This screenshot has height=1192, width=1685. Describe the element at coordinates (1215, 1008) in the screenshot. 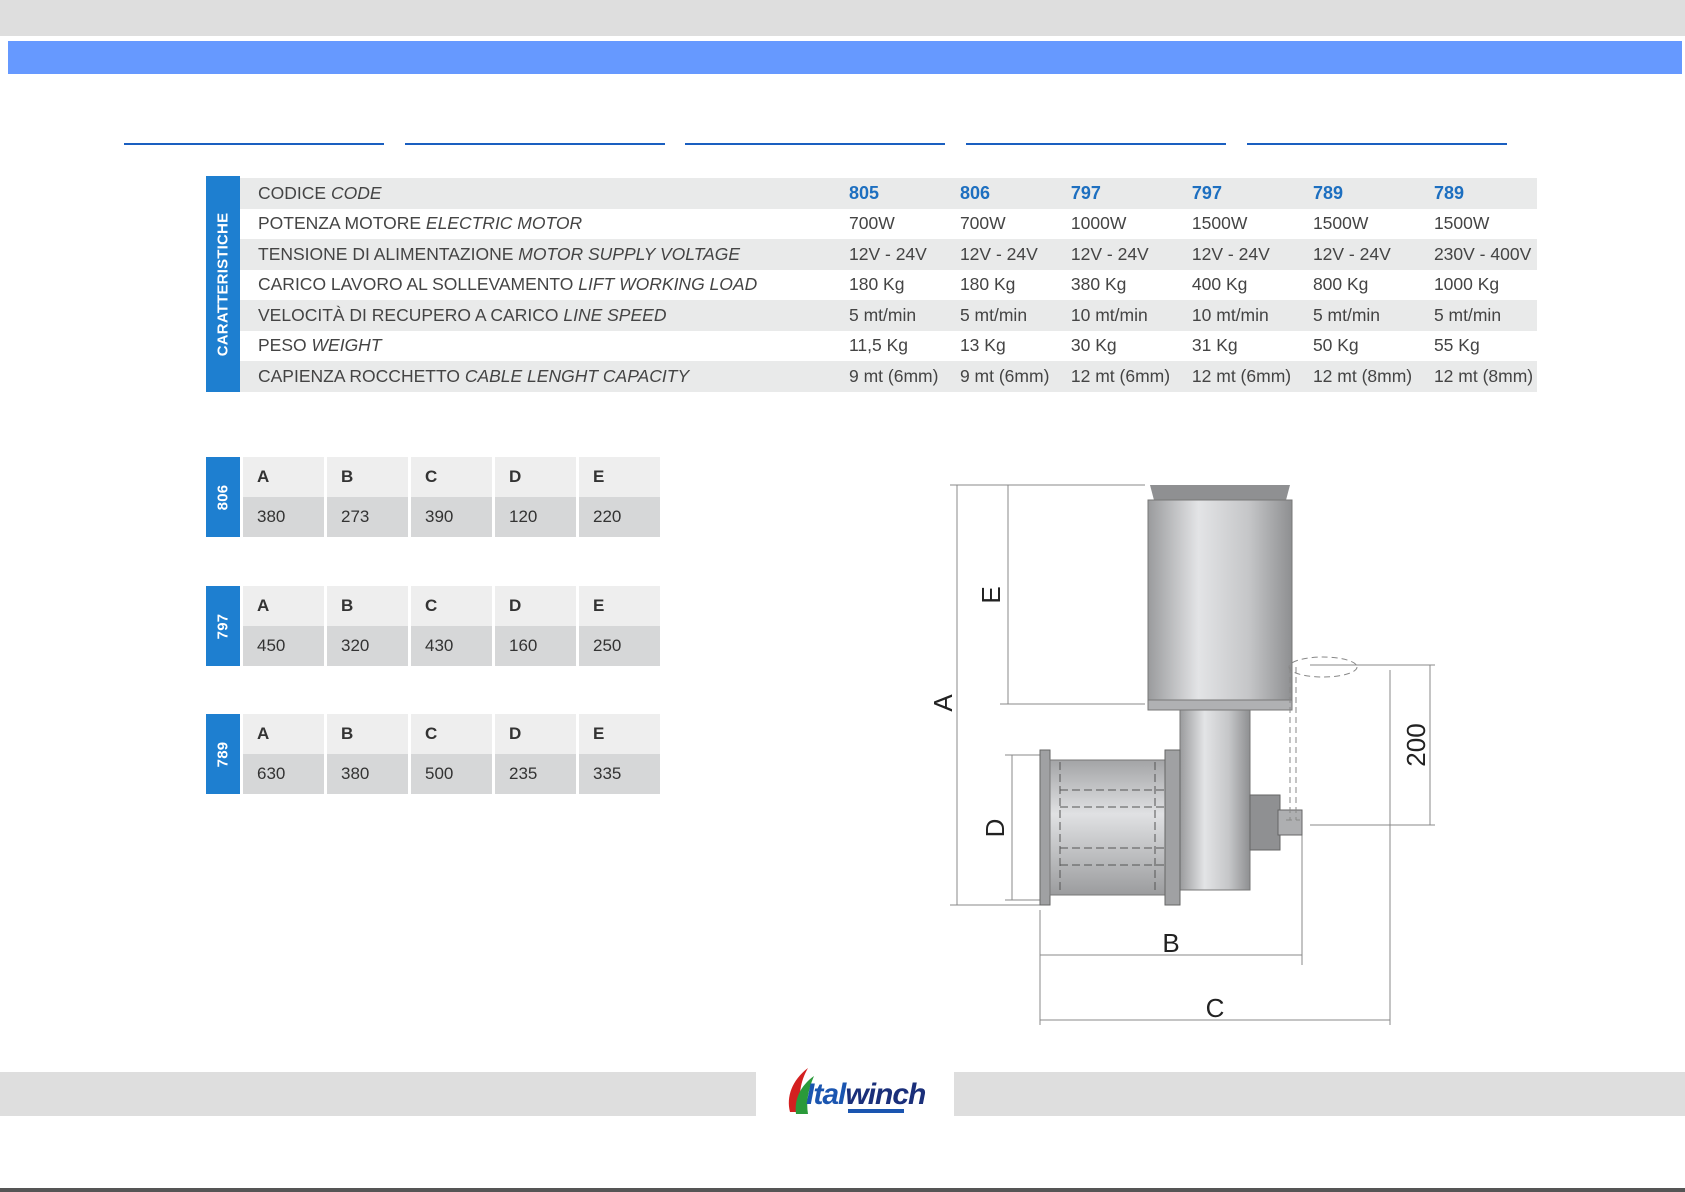

I see `dim-label-c: C` at that location.